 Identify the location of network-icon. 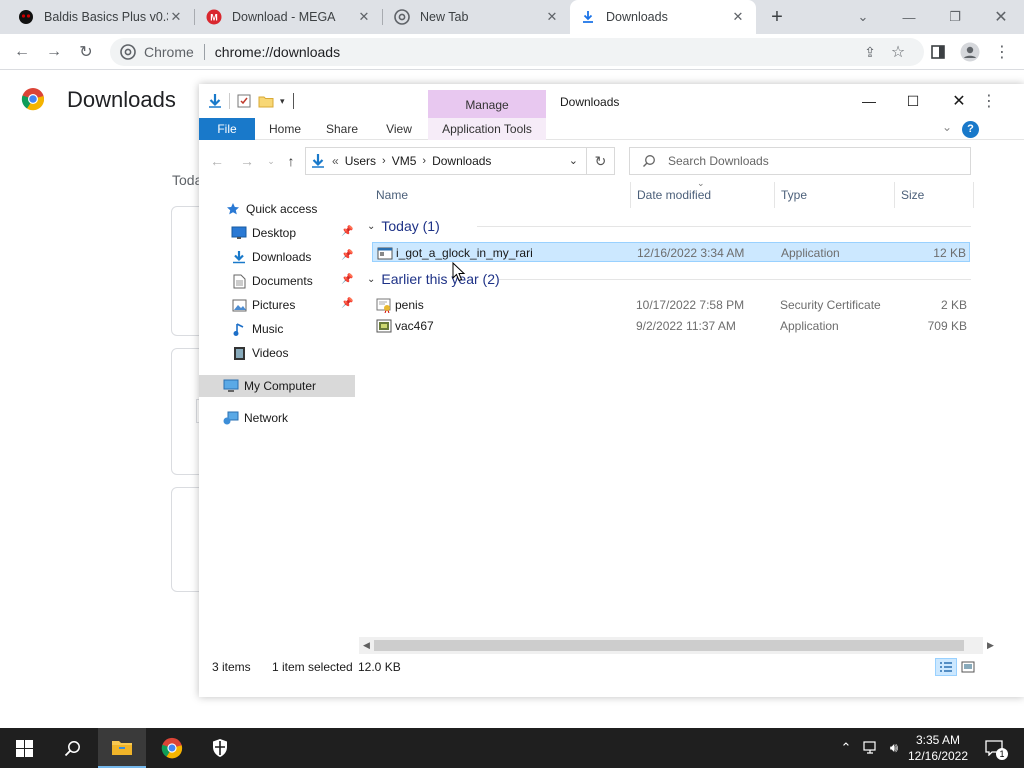
(231, 418).